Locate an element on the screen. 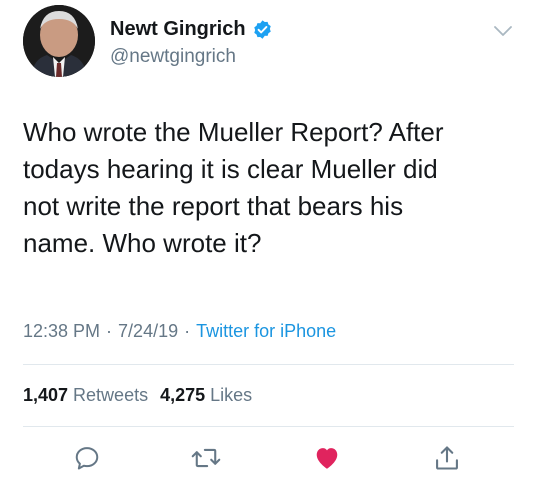 Image resolution: width=534 pixels, height=500 pixels. tweet-date: 7/24/19 is located at coordinates (148, 331).